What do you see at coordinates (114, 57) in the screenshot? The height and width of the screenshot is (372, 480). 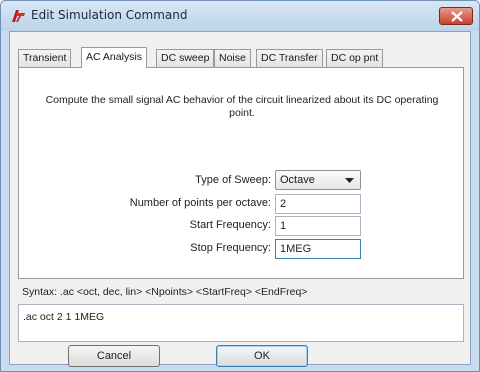 I see `tab-ac-analysis: AC Analysis` at bounding box center [114, 57].